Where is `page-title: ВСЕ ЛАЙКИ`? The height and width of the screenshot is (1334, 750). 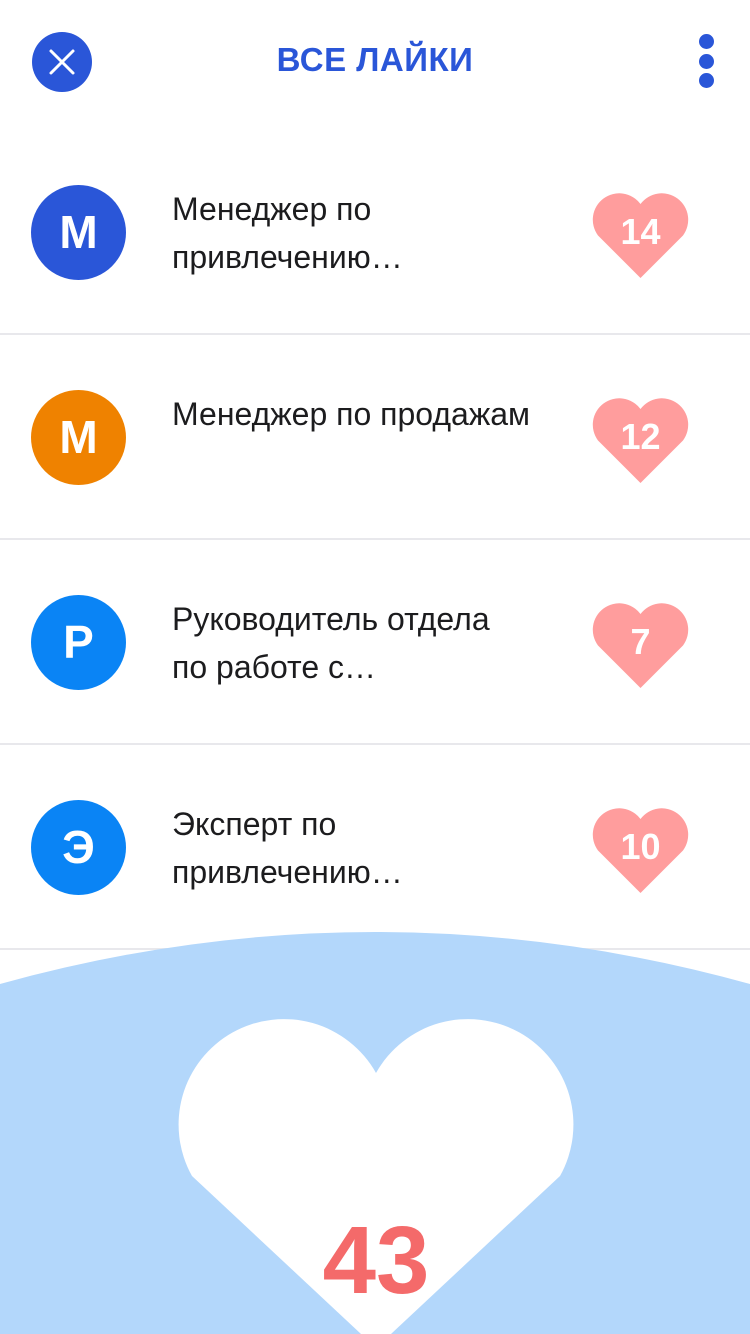 page-title: ВСЕ ЛАЙКИ is located at coordinates (375, 59).